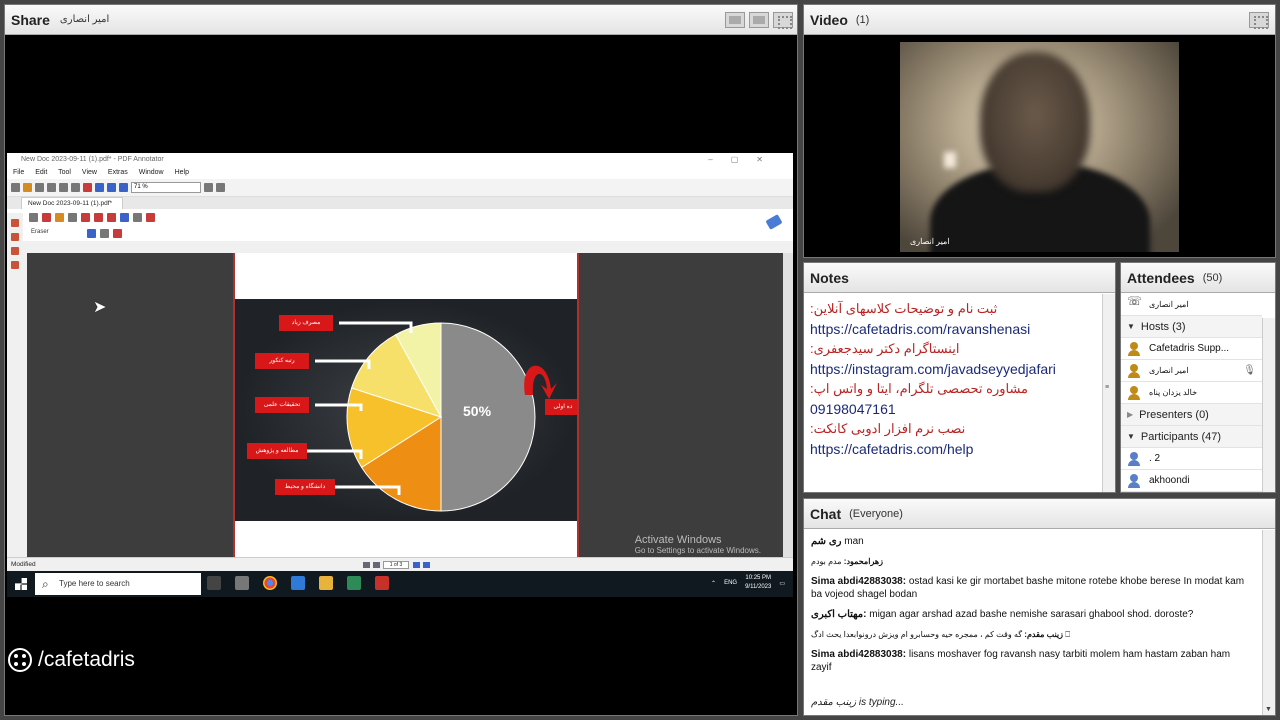 This screenshot has height=720, width=1280. What do you see at coordinates (735, 20) in the screenshot?
I see `fit-width-icon` at bounding box center [735, 20].